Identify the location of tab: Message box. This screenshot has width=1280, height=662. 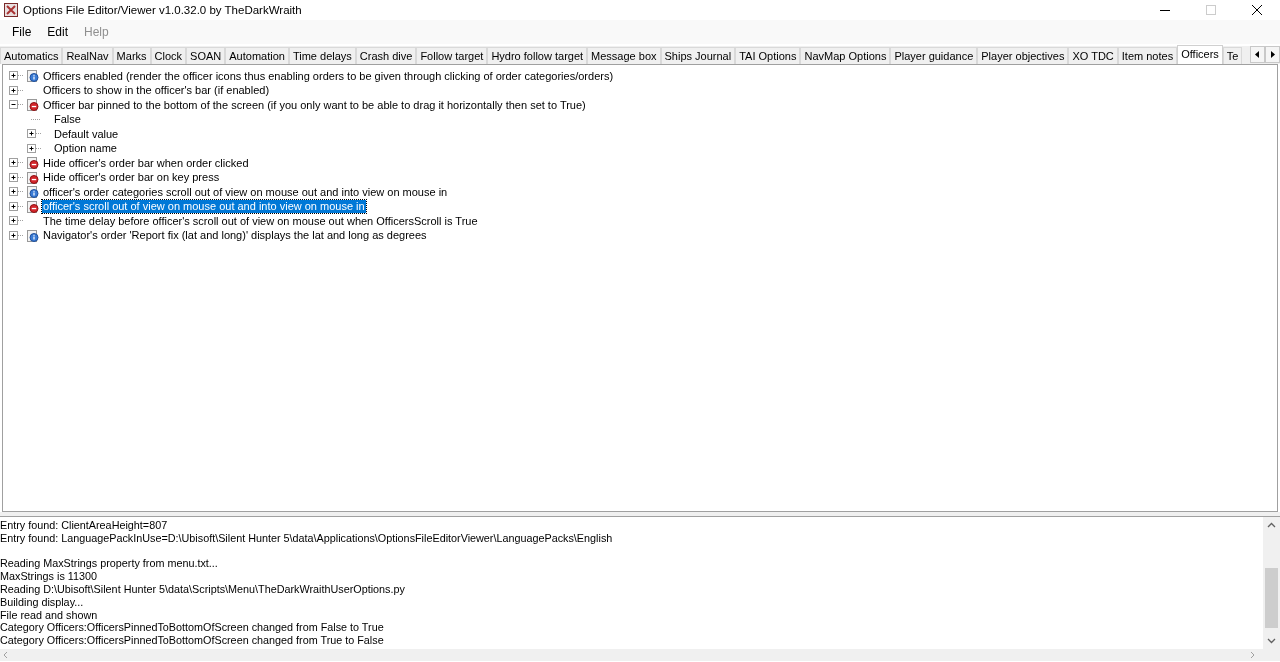
(624, 55).